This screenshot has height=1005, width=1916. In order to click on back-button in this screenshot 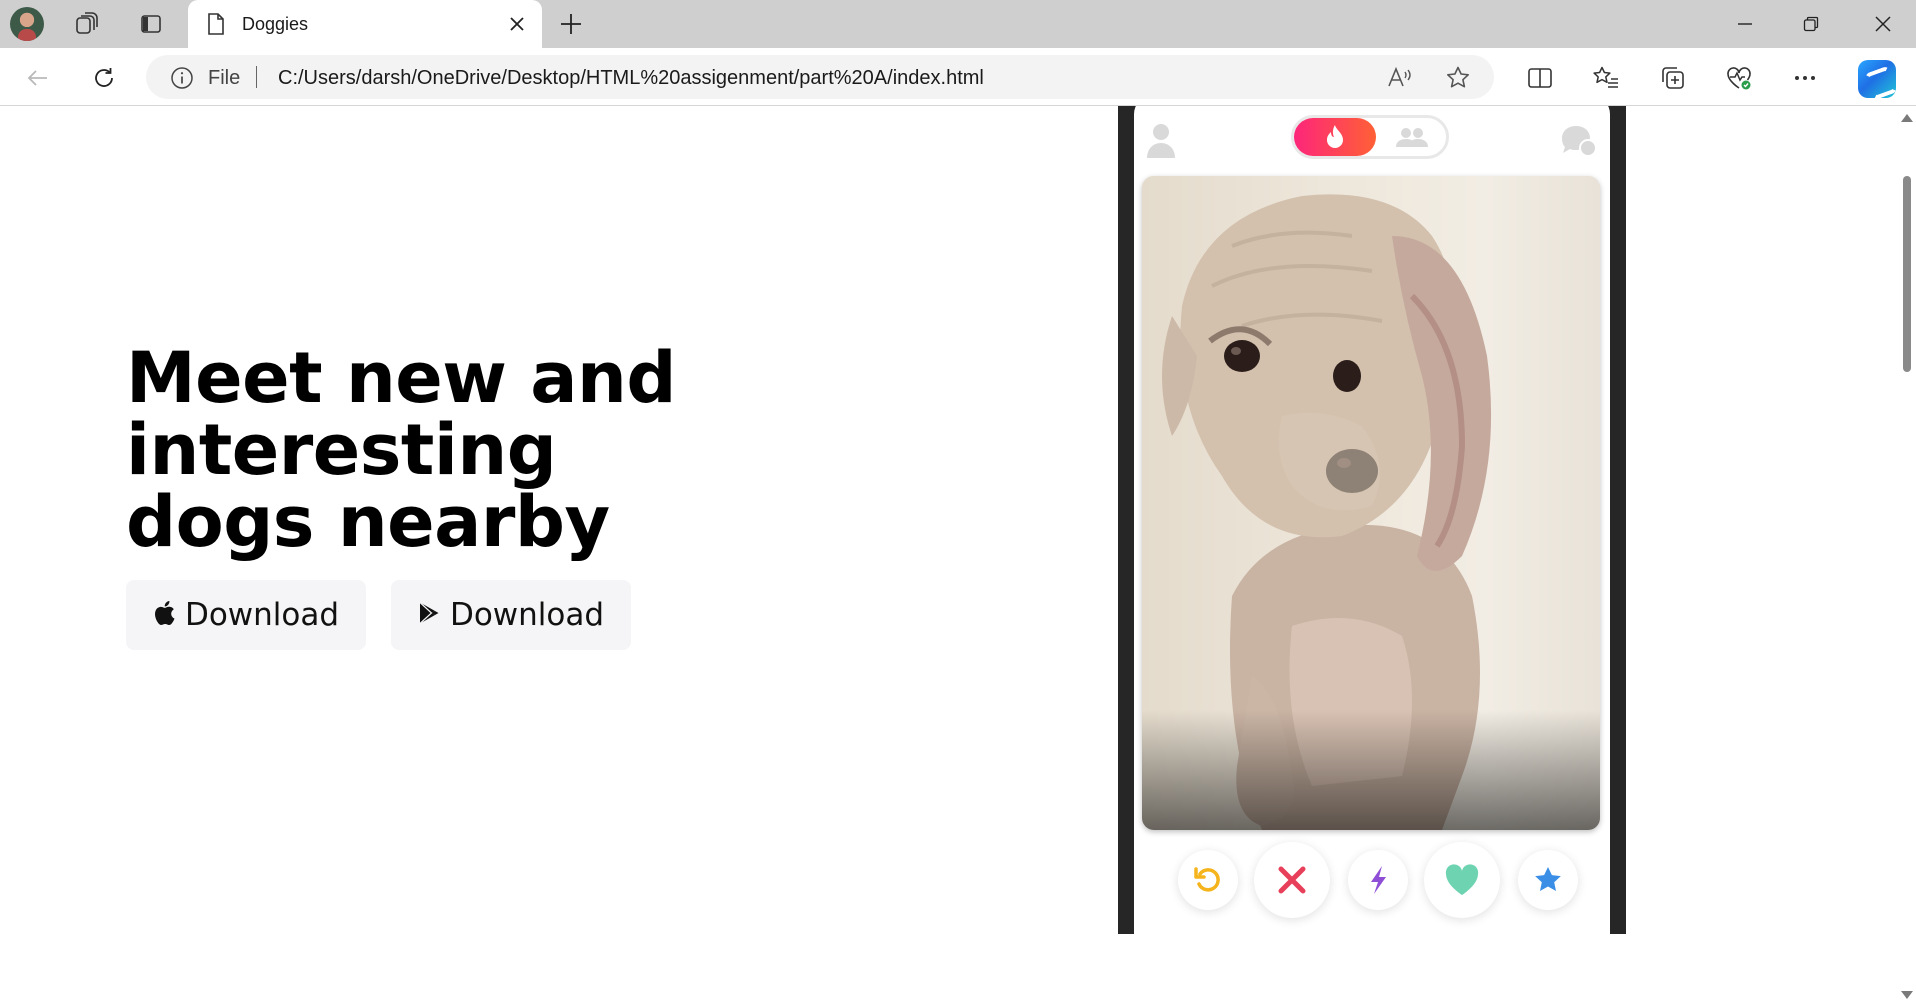, I will do `click(38, 78)`.